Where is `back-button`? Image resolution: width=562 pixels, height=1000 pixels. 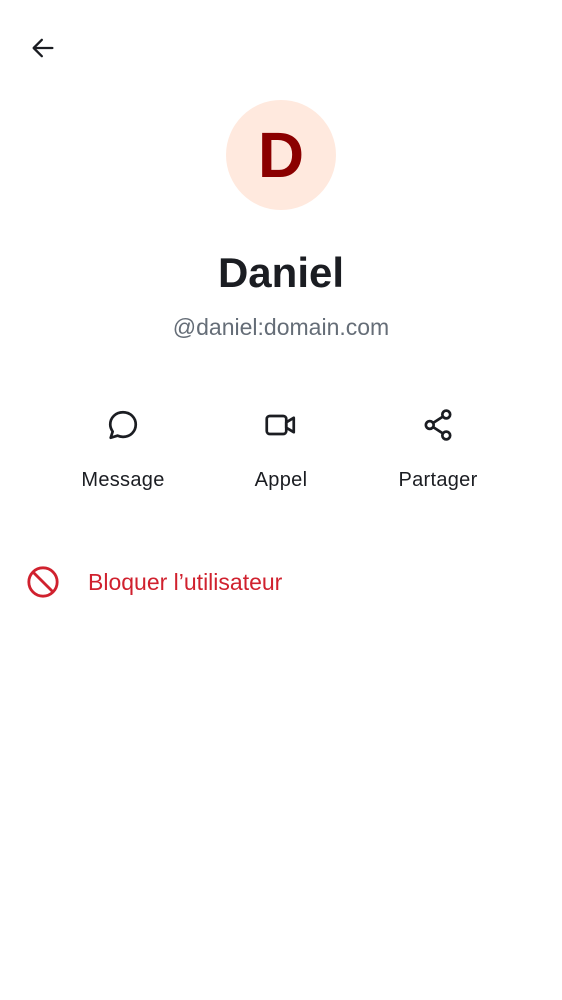
back-button is located at coordinates (43, 50).